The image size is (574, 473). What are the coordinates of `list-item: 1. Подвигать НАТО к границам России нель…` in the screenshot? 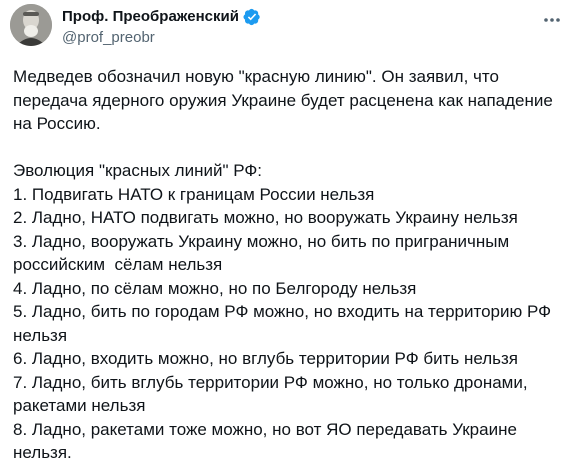 It's located at (194, 194).